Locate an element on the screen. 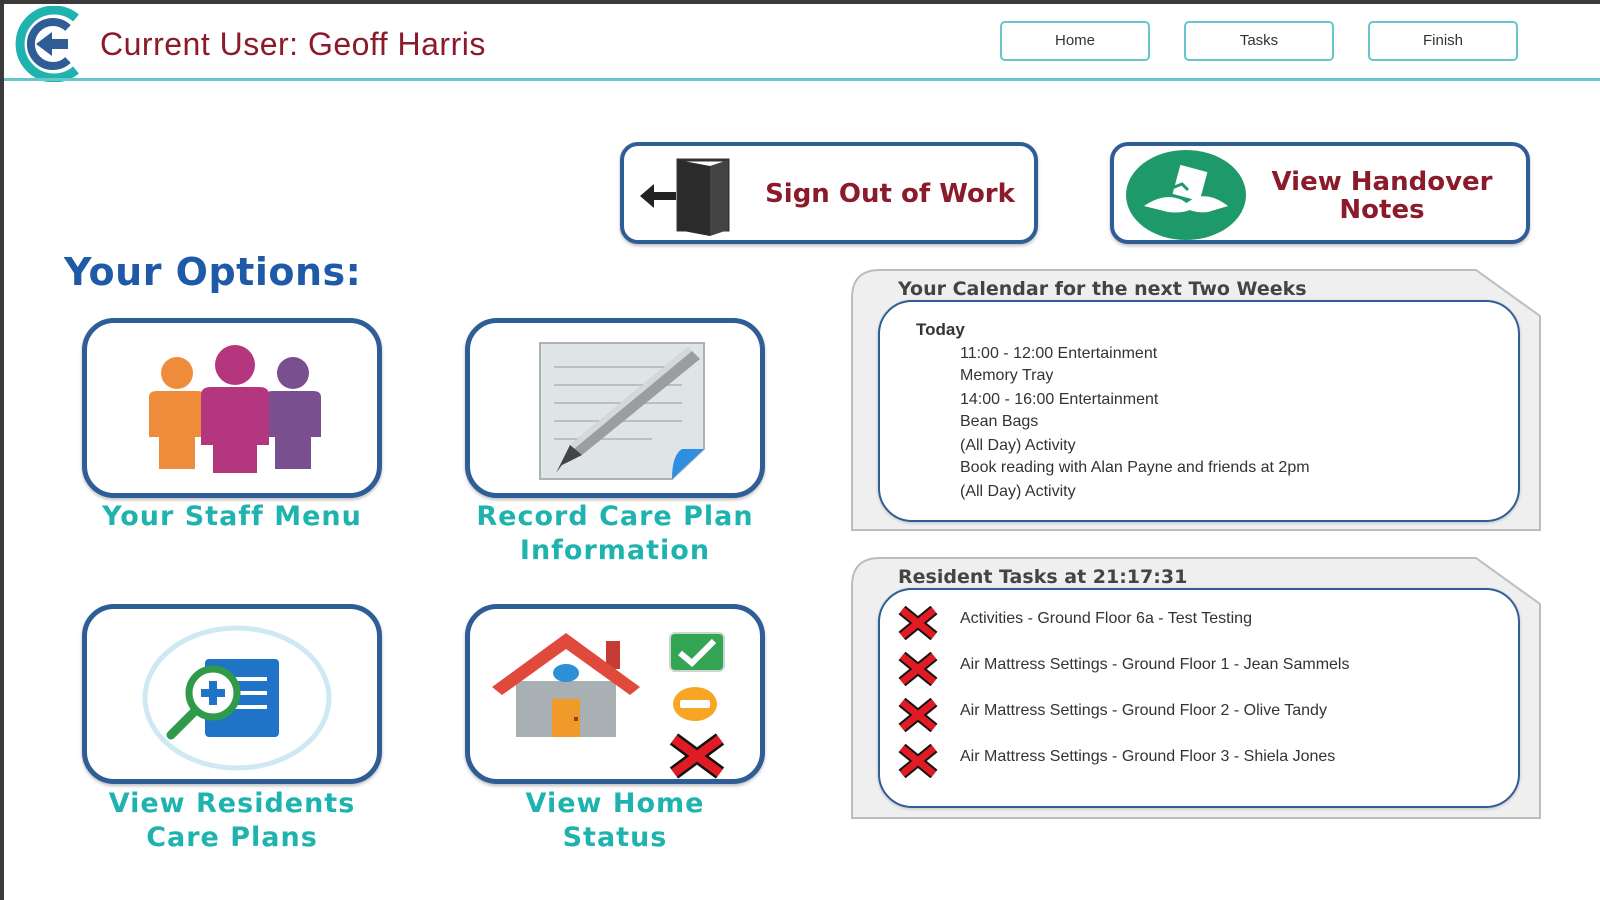 Image resolution: width=1600 pixels, height=900 pixels. handover-icon is located at coordinates (1186, 195).